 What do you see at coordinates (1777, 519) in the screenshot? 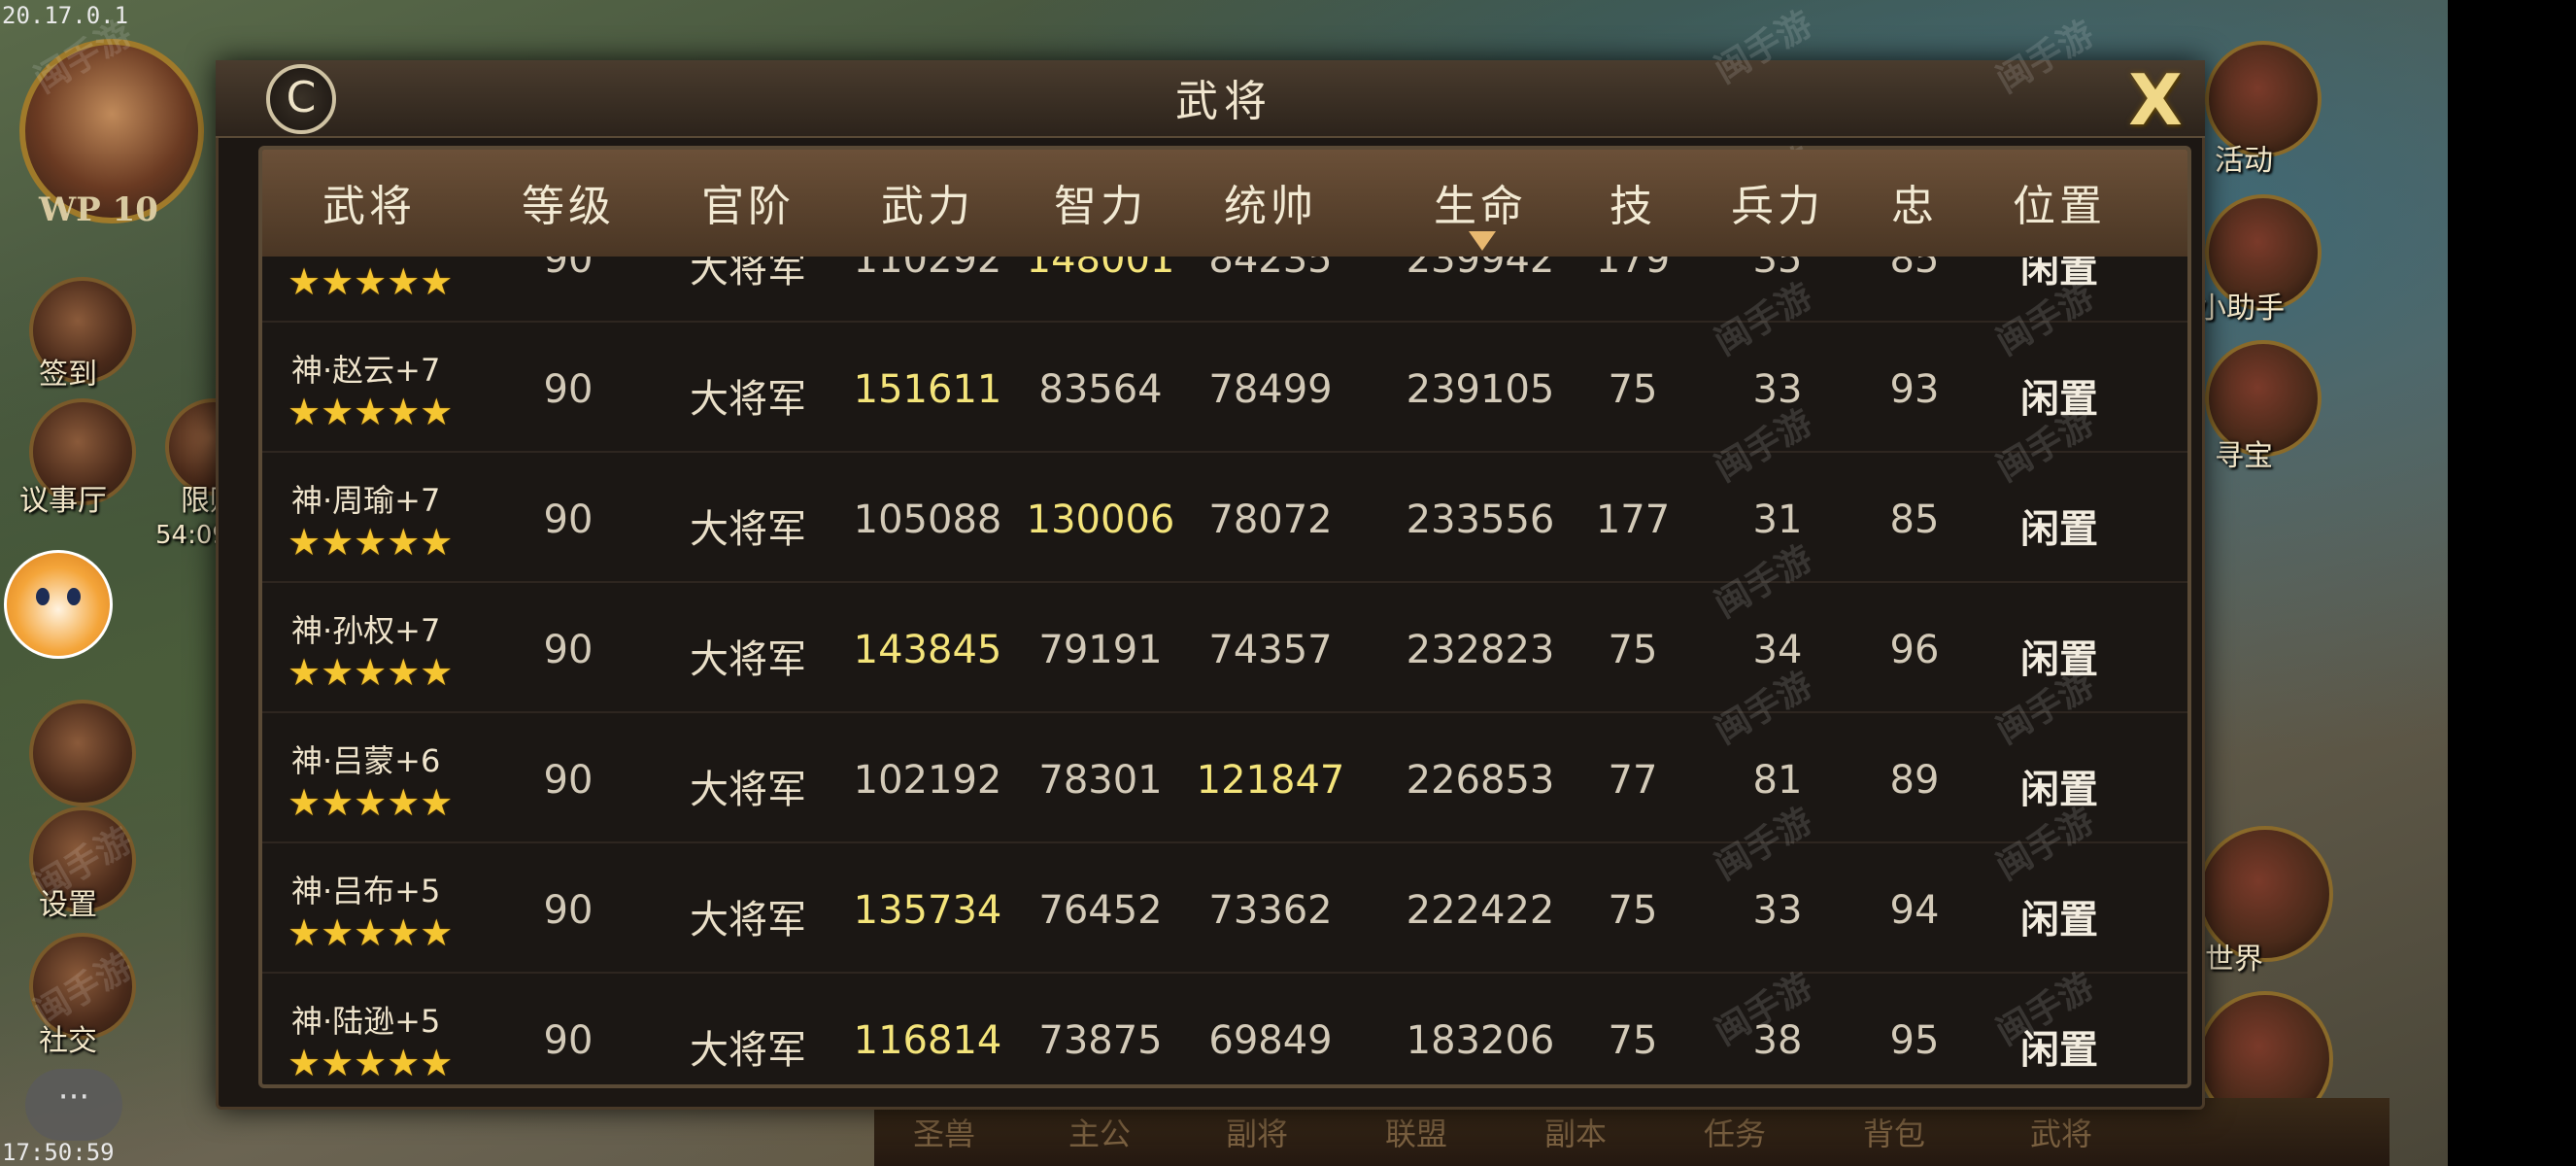
I see `cell-troops: 31` at bounding box center [1777, 519].